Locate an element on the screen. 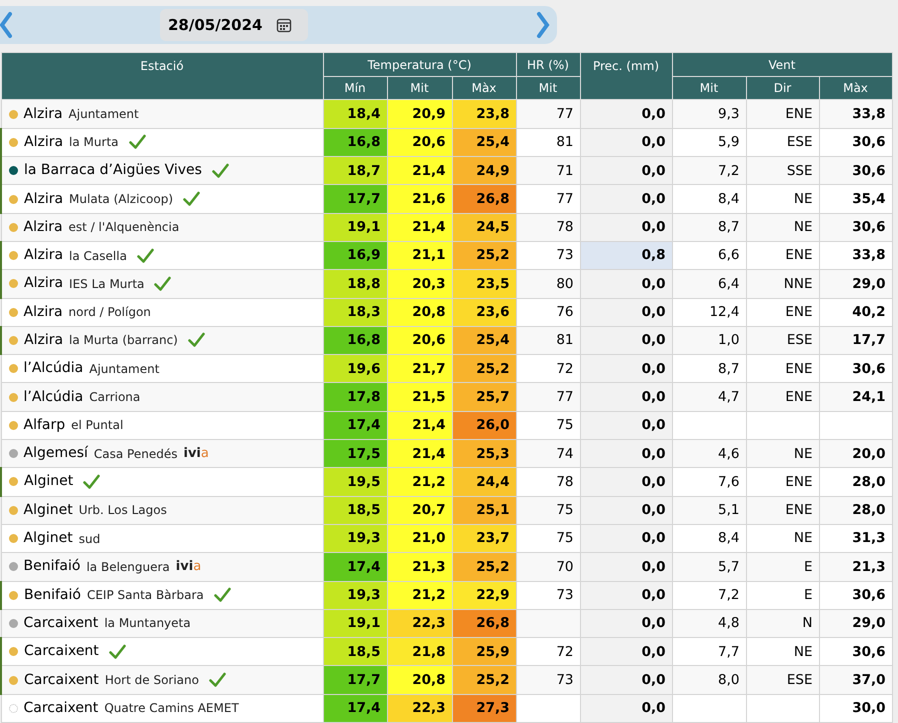 Image resolution: width=898 pixels, height=723 pixels. wind-cell: 8,7 is located at coordinates (709, 227).